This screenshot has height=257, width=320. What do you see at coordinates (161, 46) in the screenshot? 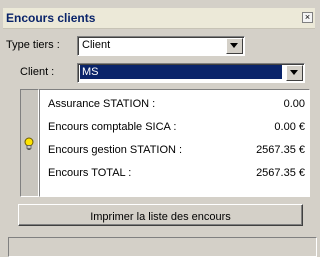
I see `type-tiers-select: Client` at bounding box center [161, 46].